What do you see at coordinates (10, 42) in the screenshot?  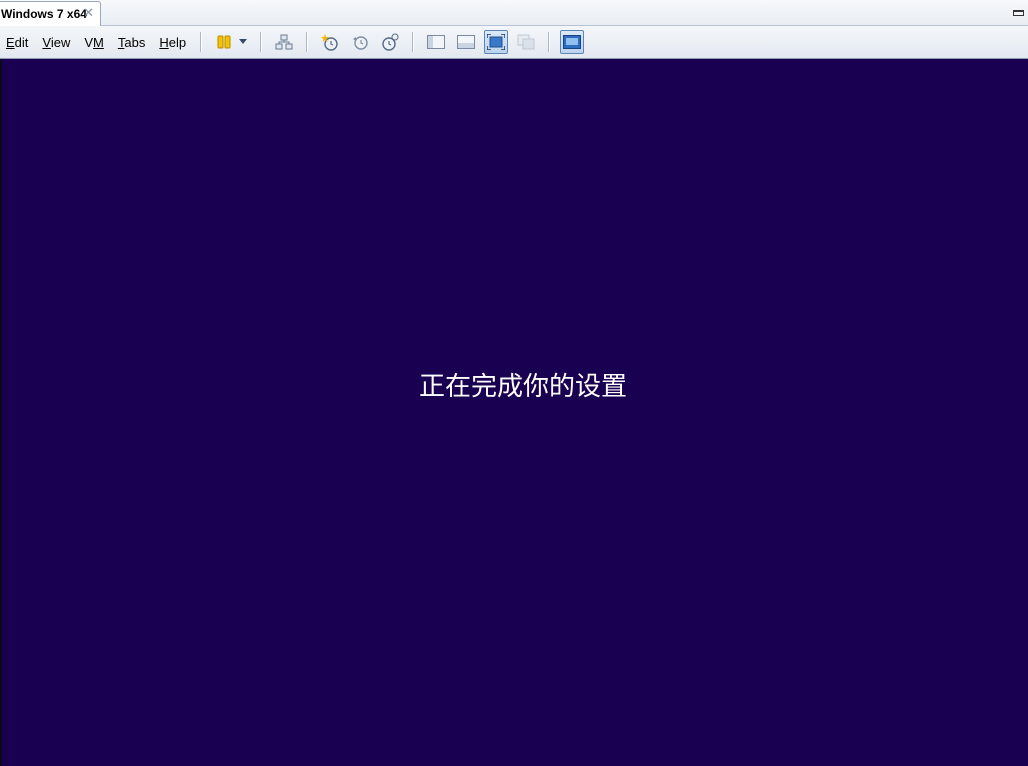 I see `menu-edit-accel: E` at bounding box center [10, 42].